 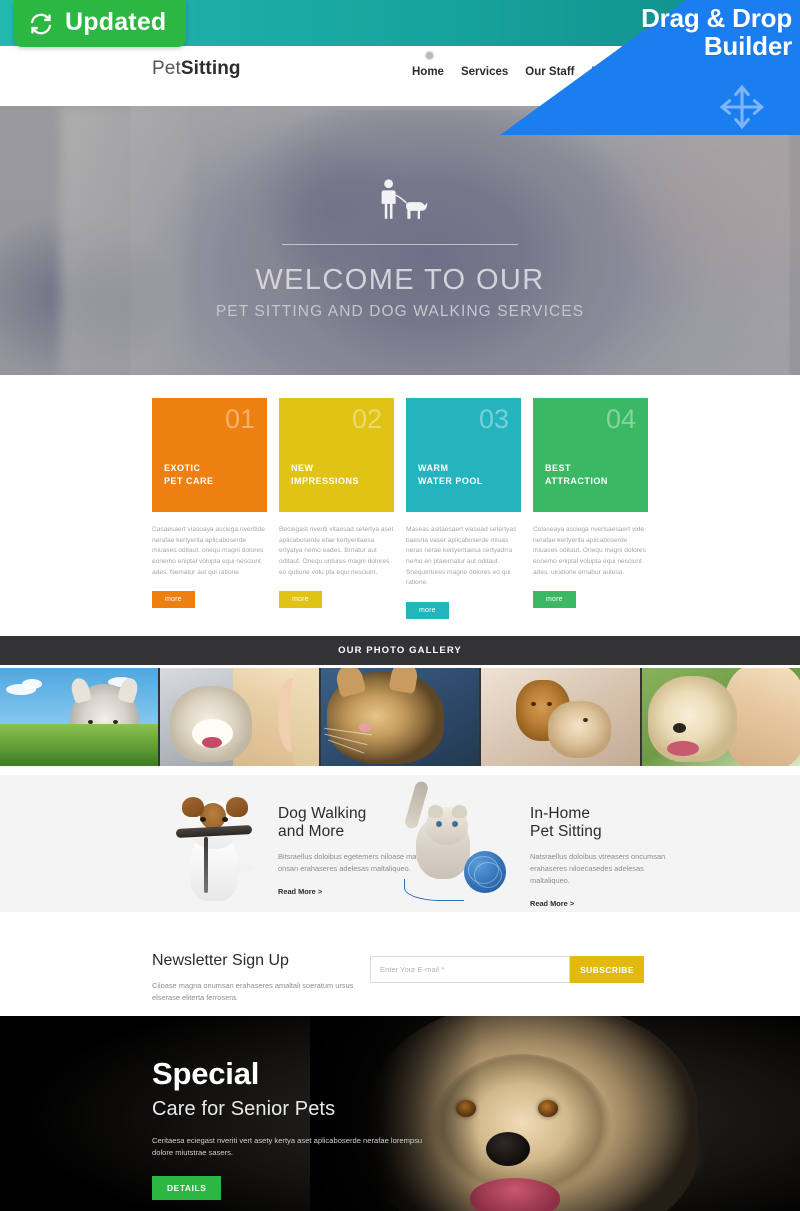 What do you see at coordinates (244, 1108) in the screenshot?
I see `special-subtitle: Care for Senior Pets` at bounding box center [244, 1108].